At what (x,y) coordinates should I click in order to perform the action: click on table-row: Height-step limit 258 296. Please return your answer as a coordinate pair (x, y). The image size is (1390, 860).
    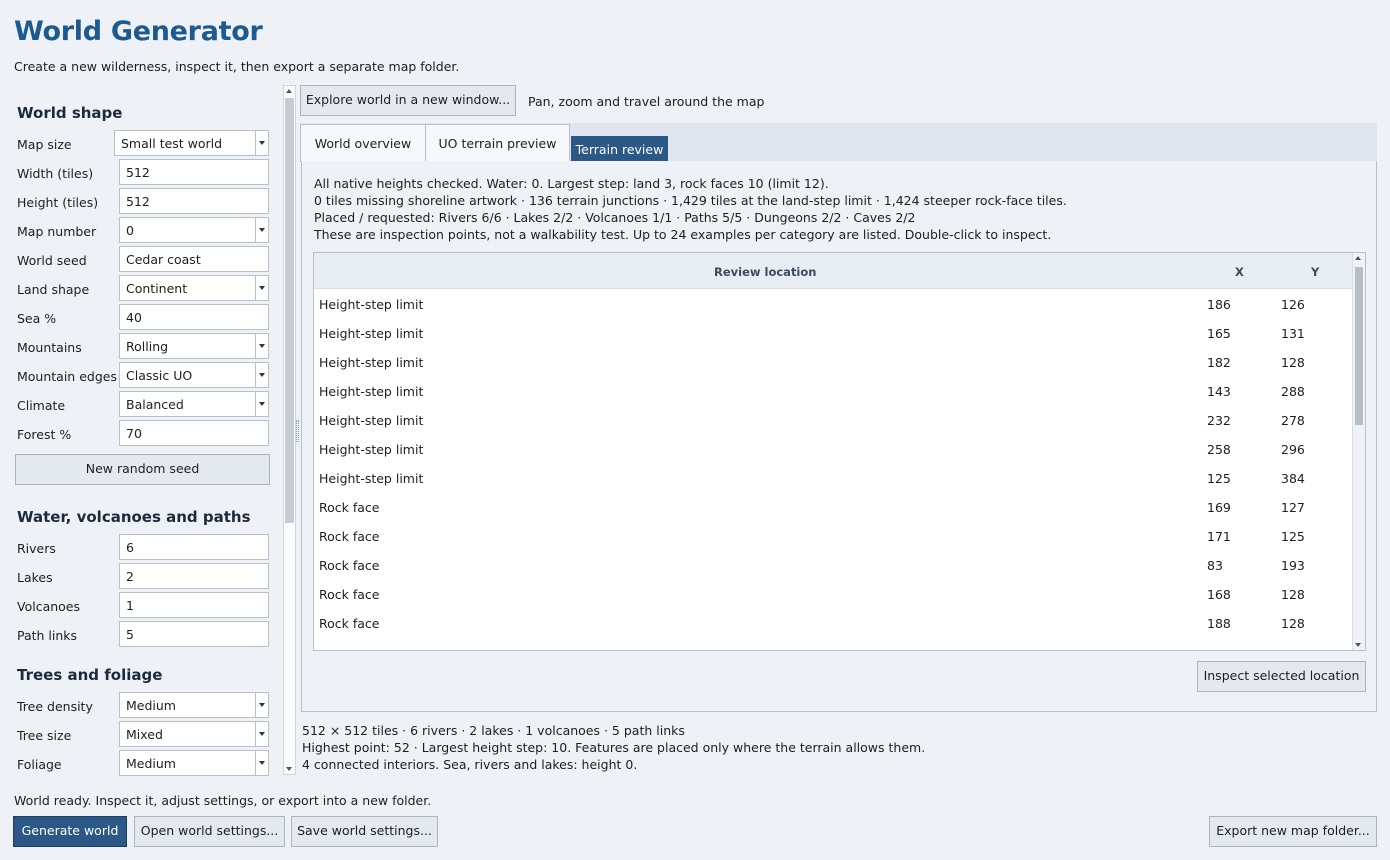
    Looking at the image, I should click on (833, 449).